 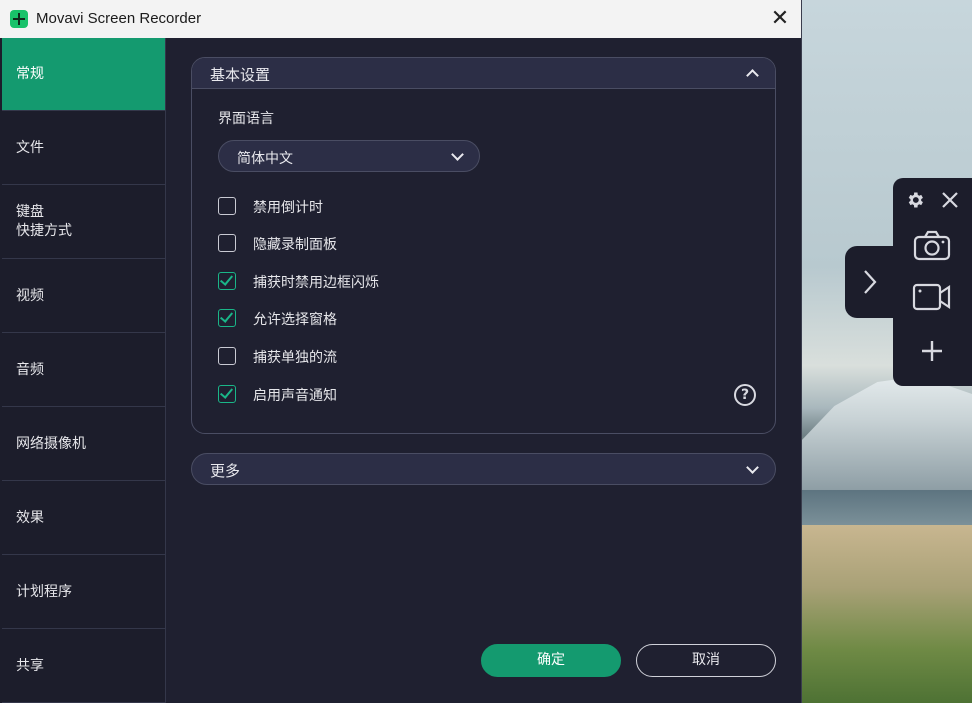 What do you see at coordinates (246, 119) in the screenshot?
I see `language-label: 界面语言` at bounding box center [246, 119].